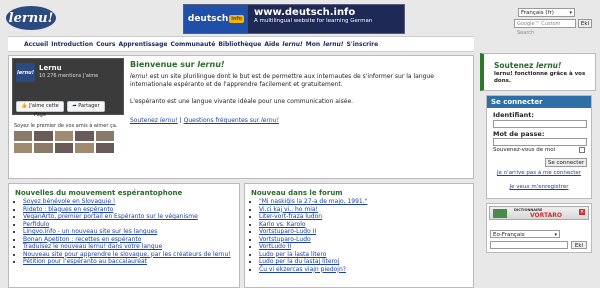  I want to click on list-item: Rideto : blagues en espéranto, so click(127, 210).